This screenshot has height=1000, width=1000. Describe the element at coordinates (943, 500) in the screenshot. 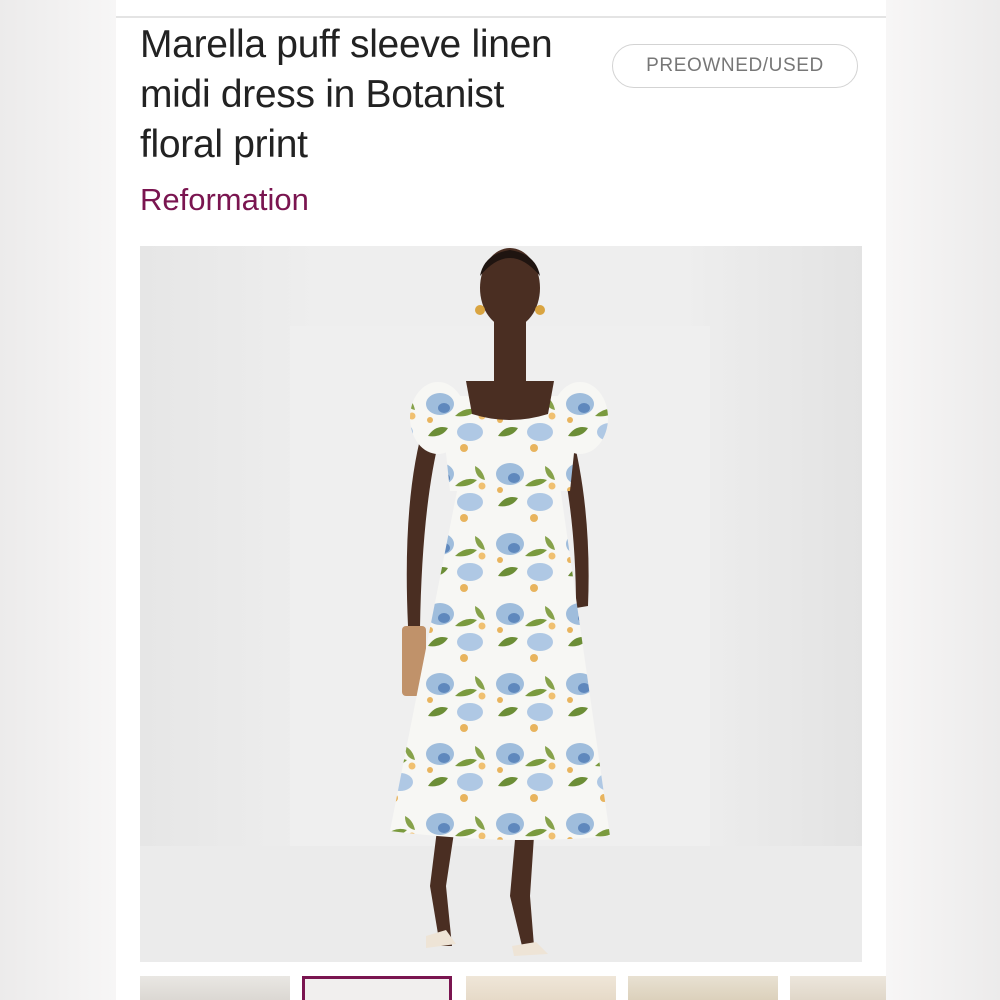

I see `backdrop-right` at that location.